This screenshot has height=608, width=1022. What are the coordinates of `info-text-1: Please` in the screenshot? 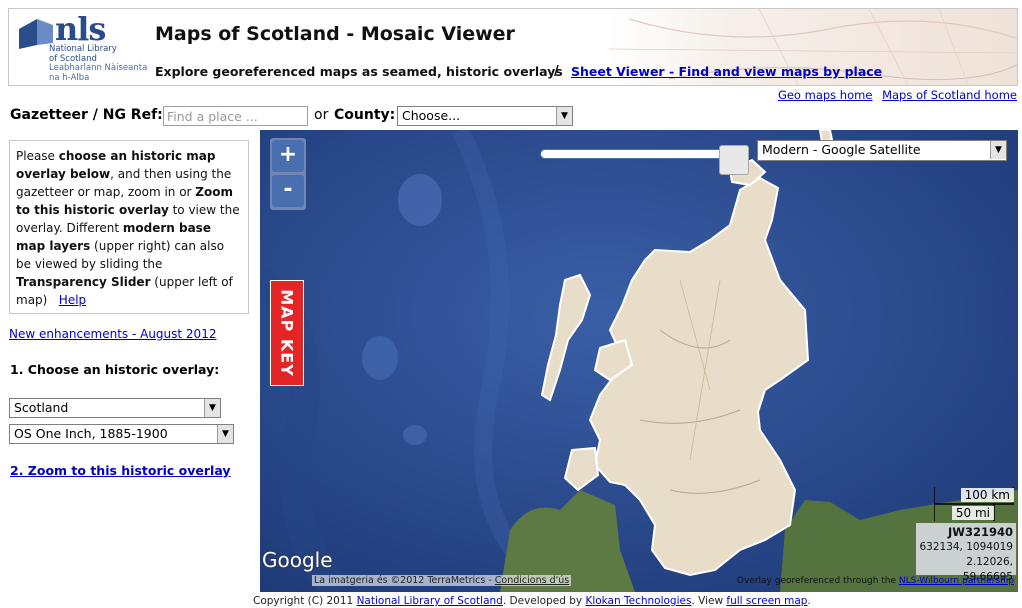 It's located at (37, 156).